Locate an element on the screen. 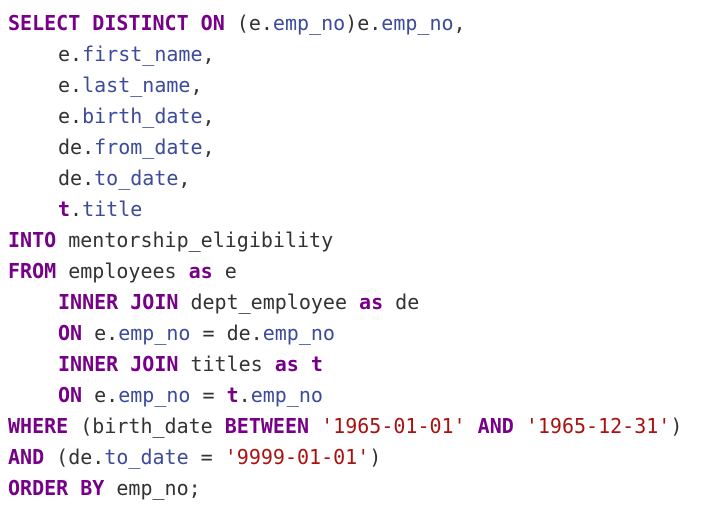  code-token-text: mentorship_eligibility is located at coordinates (195, 240).